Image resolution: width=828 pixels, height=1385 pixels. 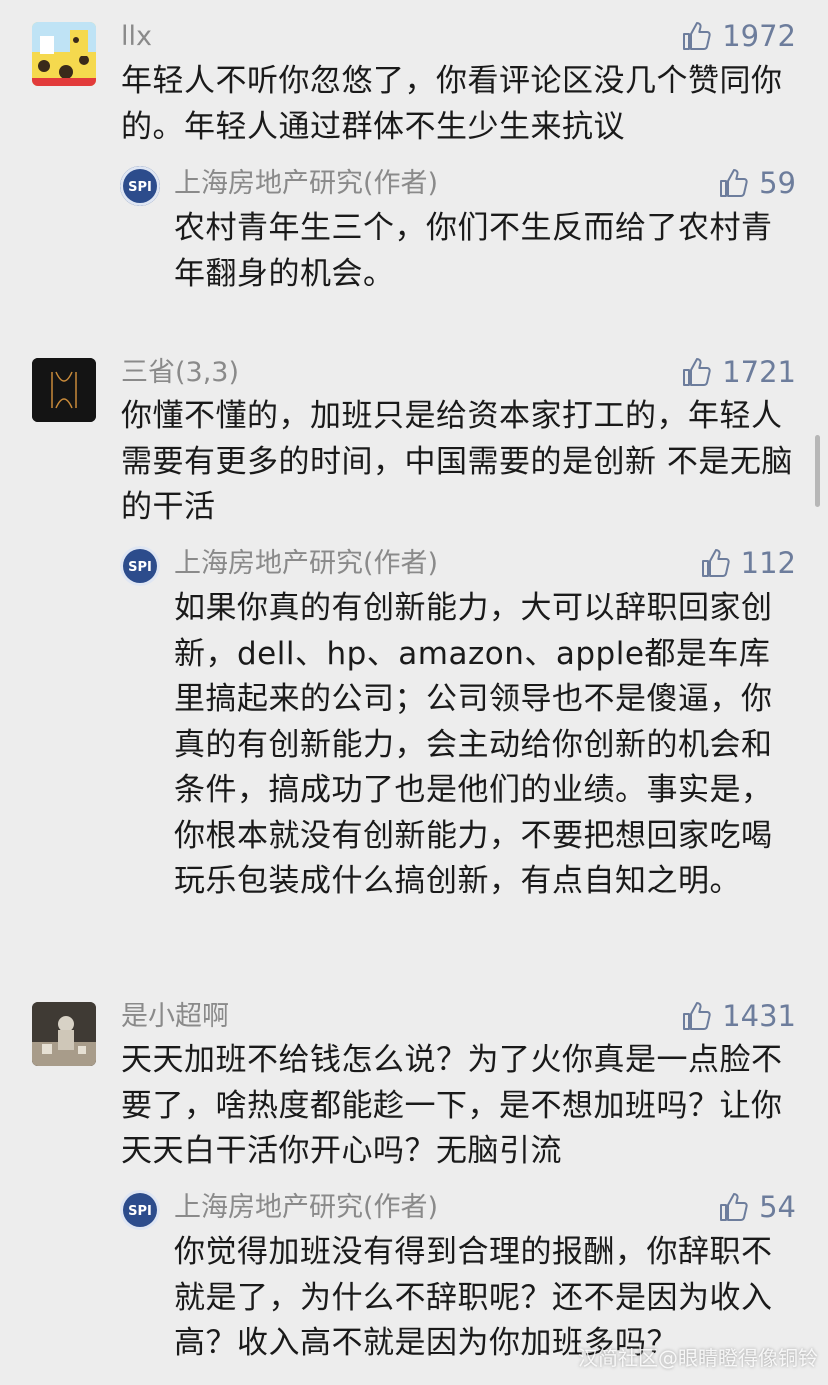 I want to click on like-button: 1972, so click(x=738, y=36).